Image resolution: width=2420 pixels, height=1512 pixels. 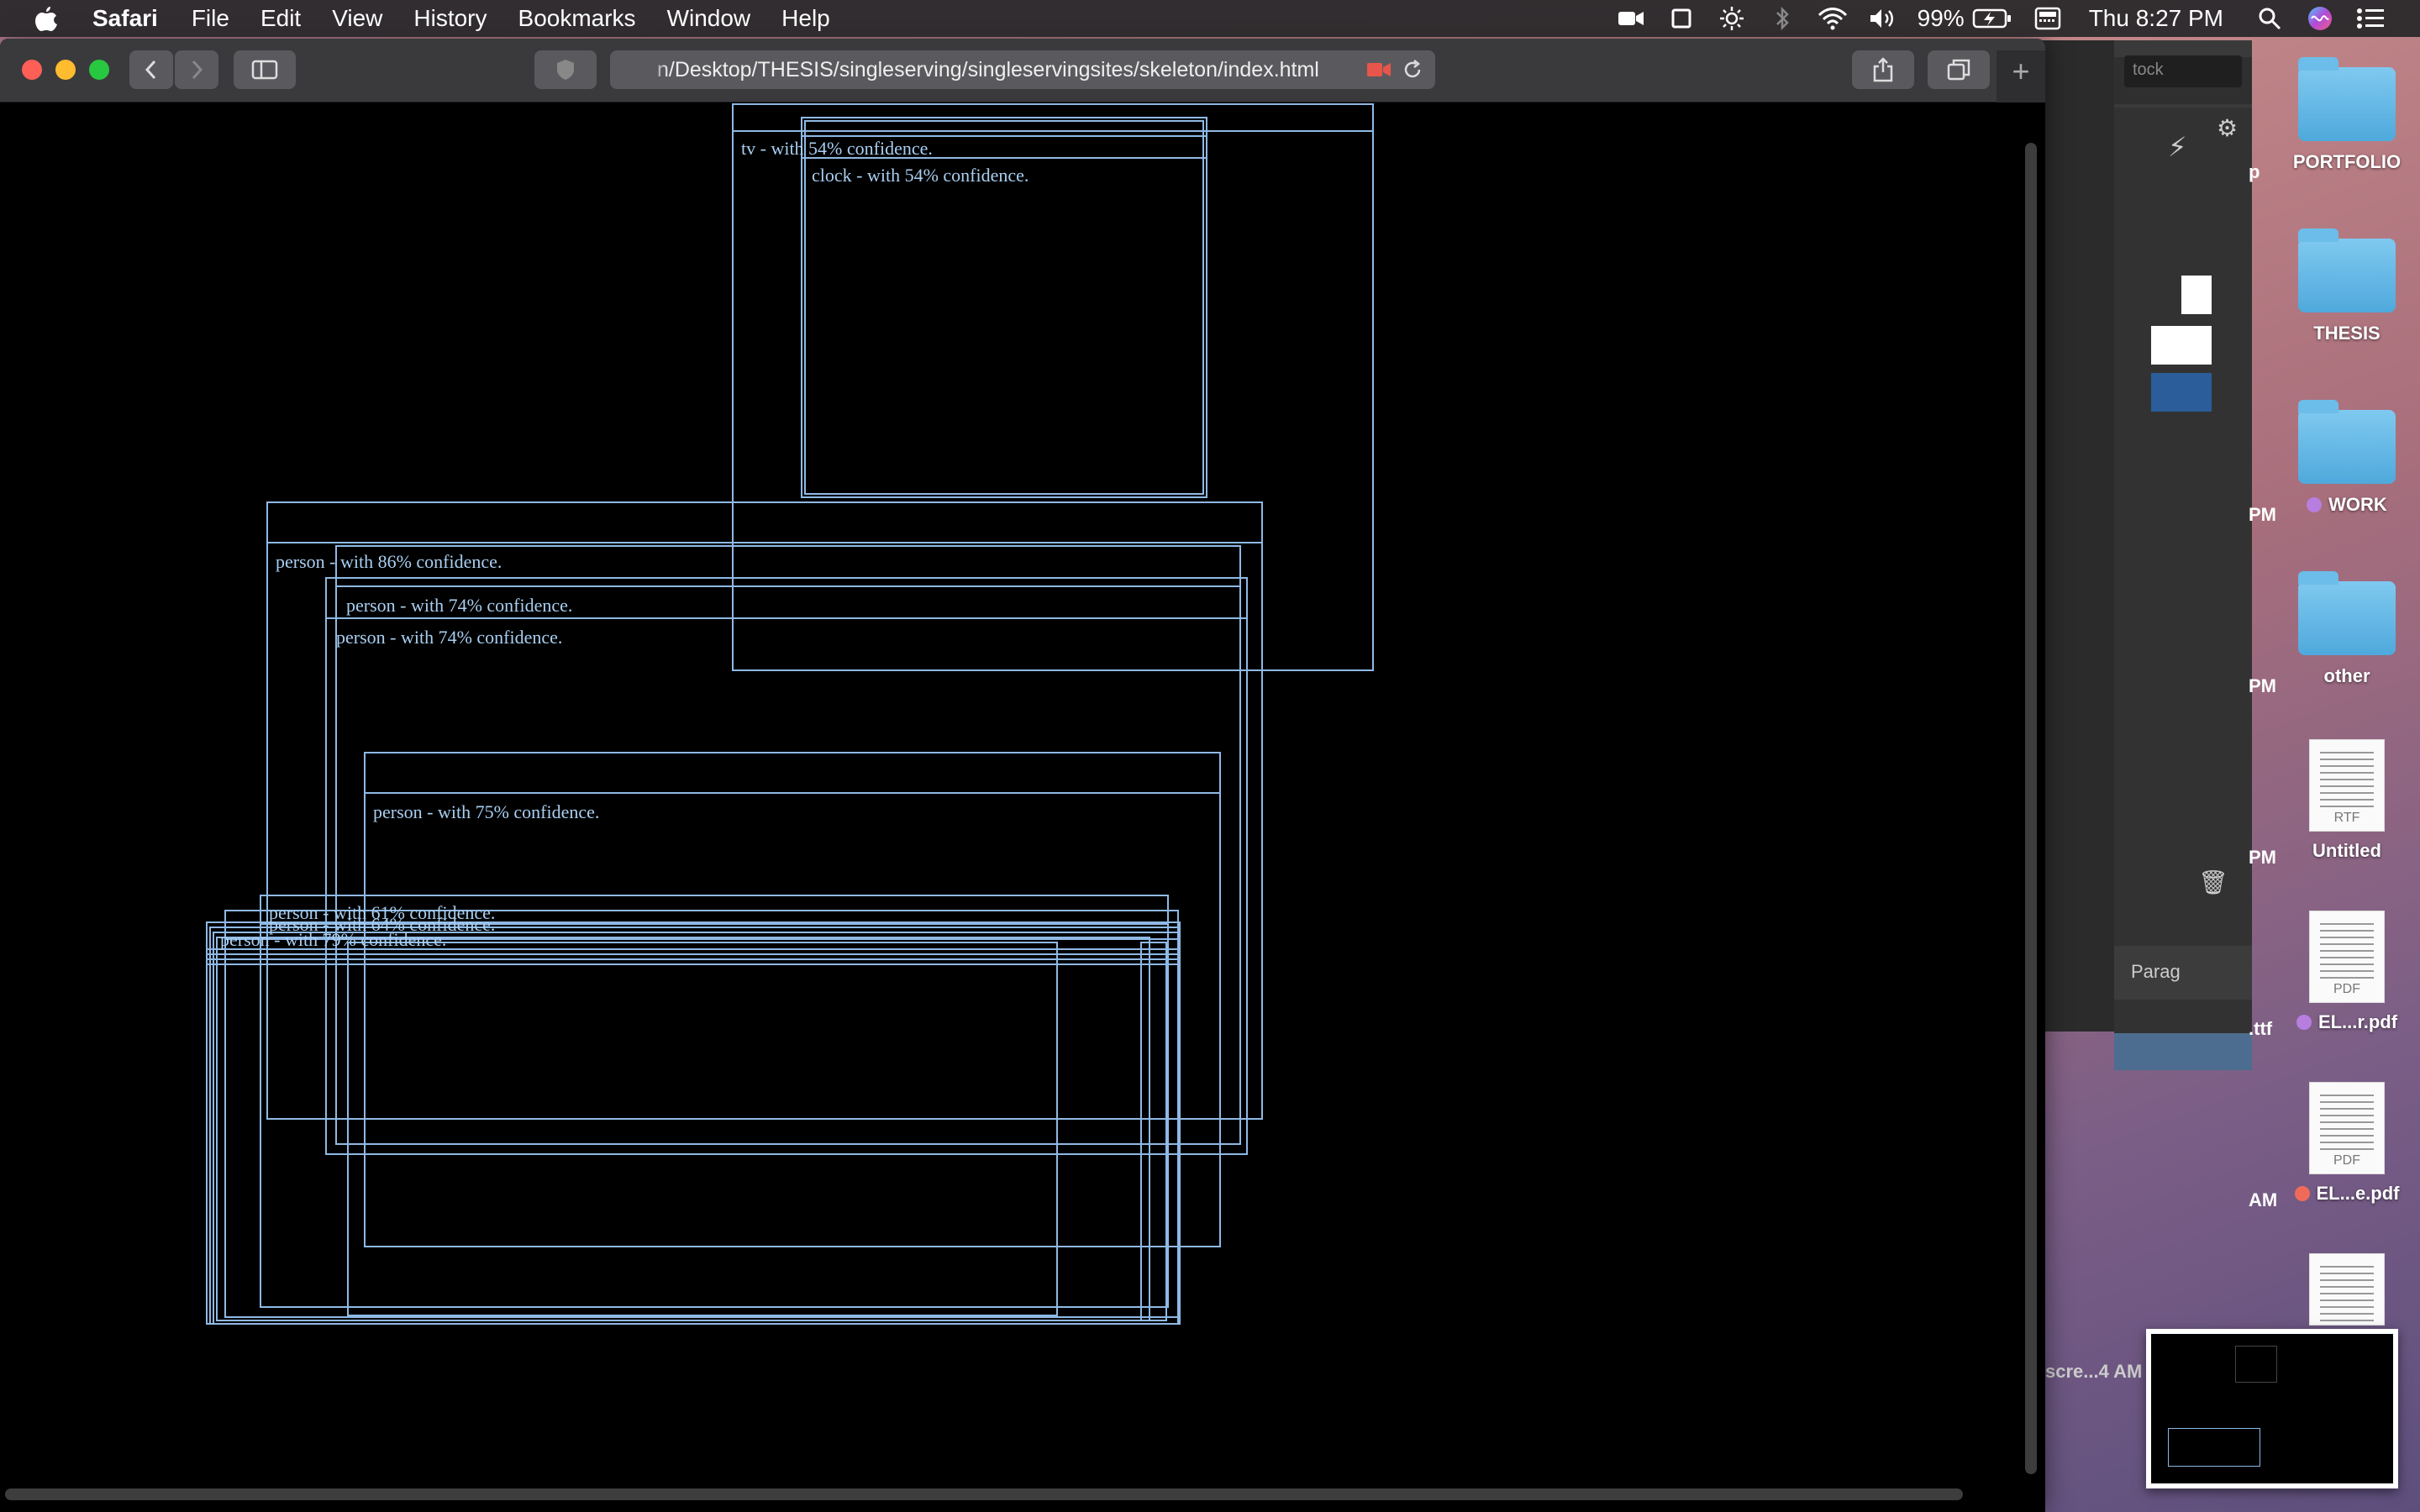 I want to click on menu-edit: Edit, so click(x=280, y=18).